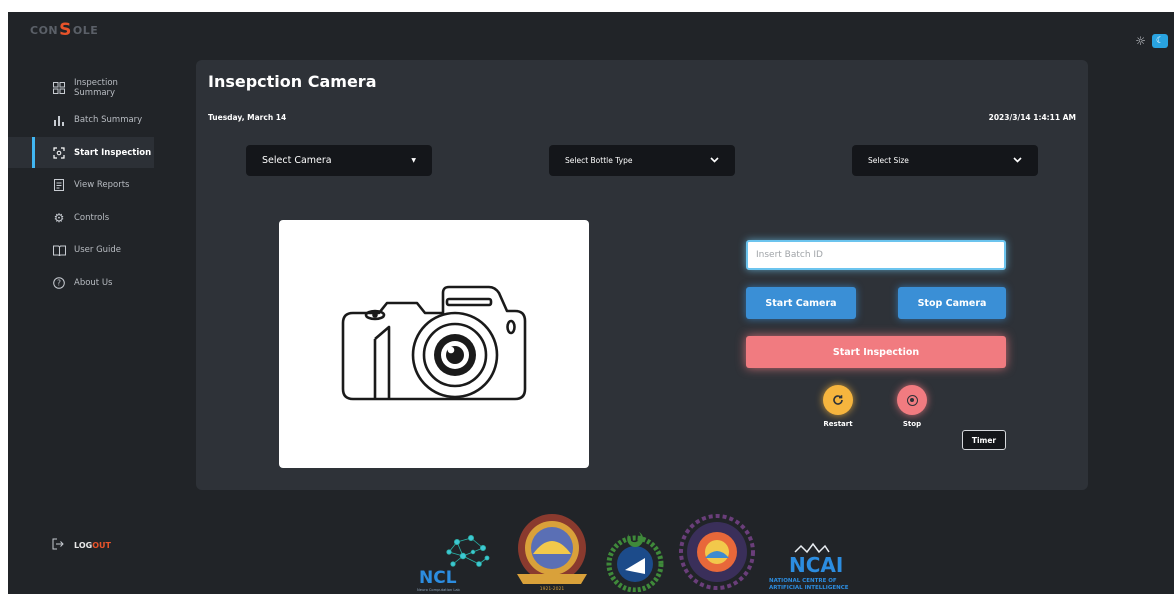  What do you see at coordinates (247, 117) in the screenshot?
I see `current-date: Tuesday, March 14` at bounding box center [247, 117].